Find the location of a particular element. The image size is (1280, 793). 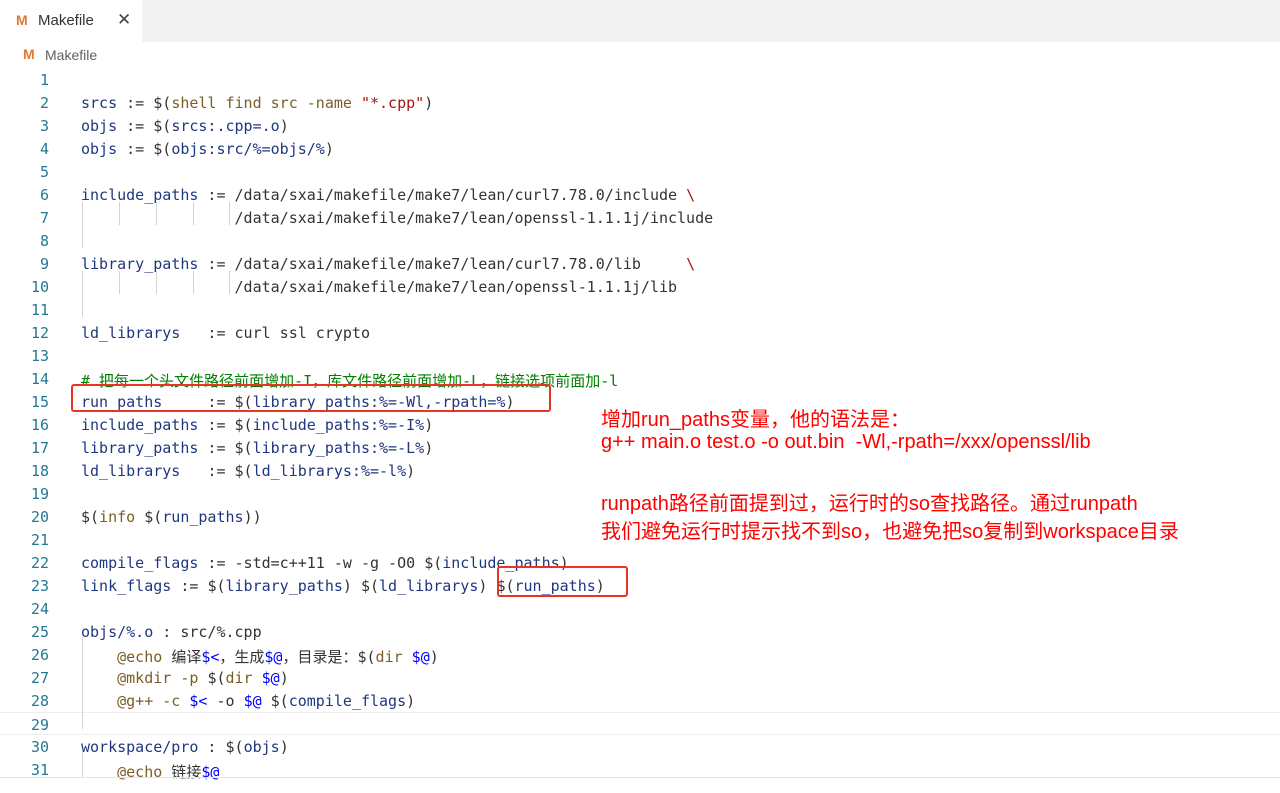

code-line: 12 ld_librarys := curl ssl crypto is located at coordinates (640, 332).